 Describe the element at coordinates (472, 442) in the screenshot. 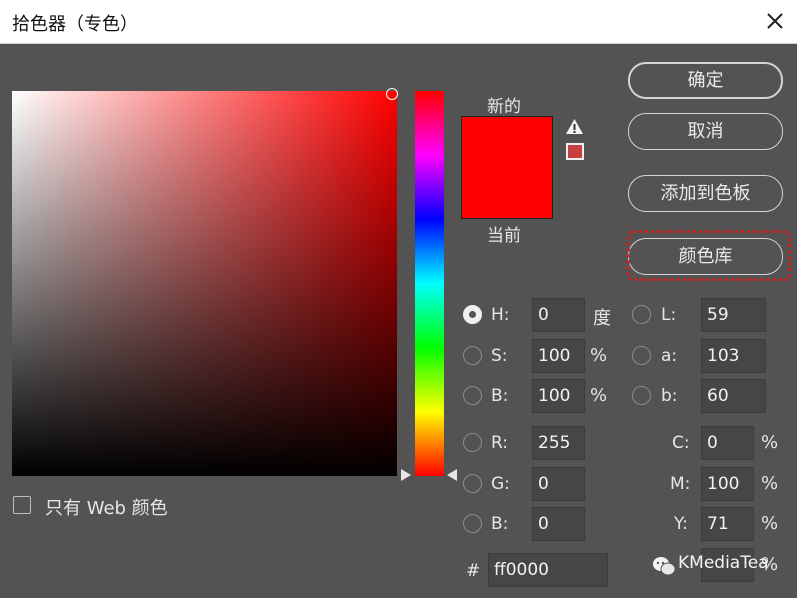

I see `red-radio` at that location.